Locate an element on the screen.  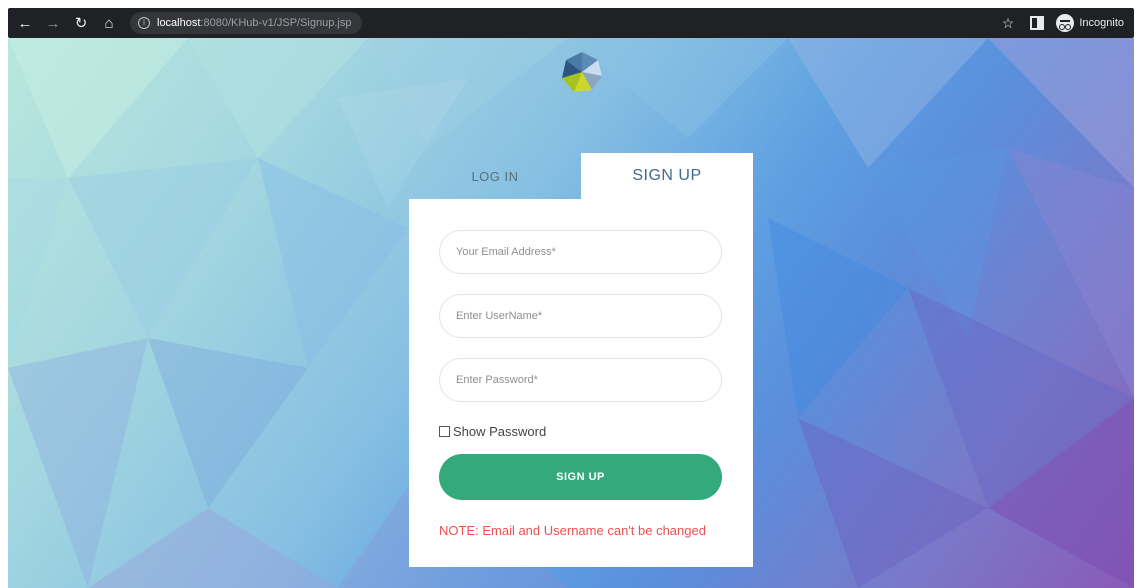
toolbar-right: ☆ Incognito is located at coordinates (1063, 23).